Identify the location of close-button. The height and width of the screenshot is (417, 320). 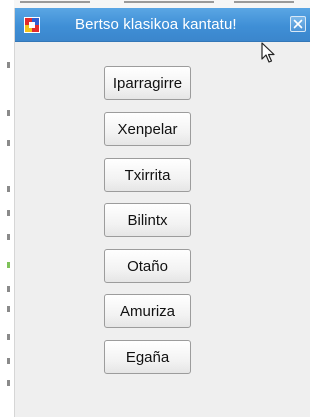
(298, 24).